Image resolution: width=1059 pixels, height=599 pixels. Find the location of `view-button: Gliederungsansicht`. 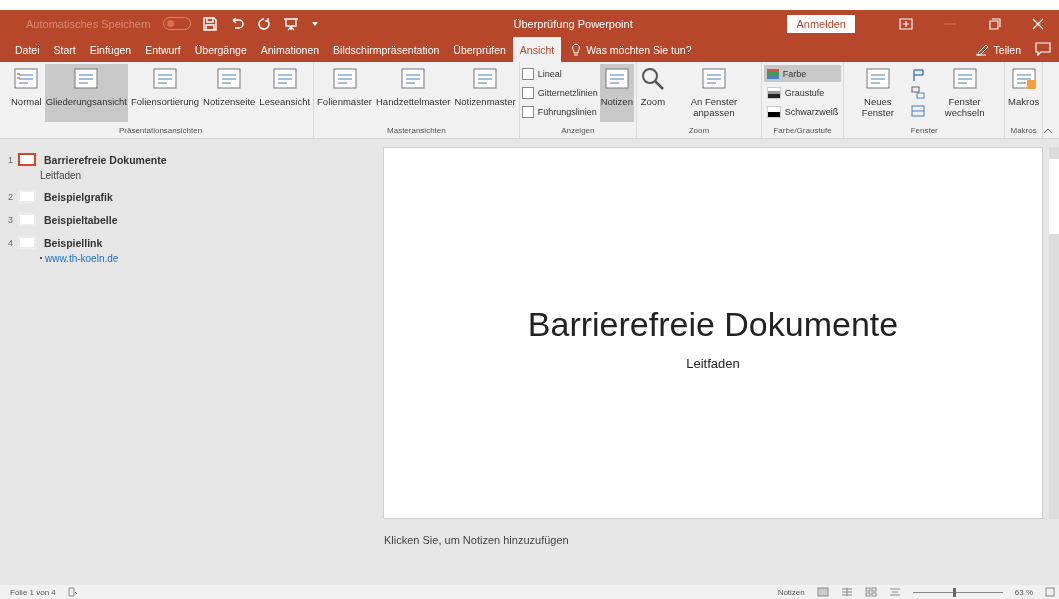

view-button: Gliederungsansicht is located at coordinates (86, 93).